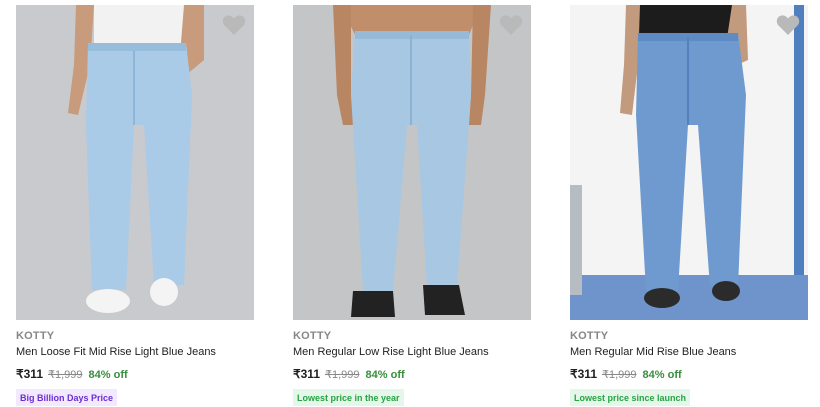 This screenshot has height=407, width=820. I want to click on product-title: Men Regular Mid Rise Blue Jeans, so click(653, 352).